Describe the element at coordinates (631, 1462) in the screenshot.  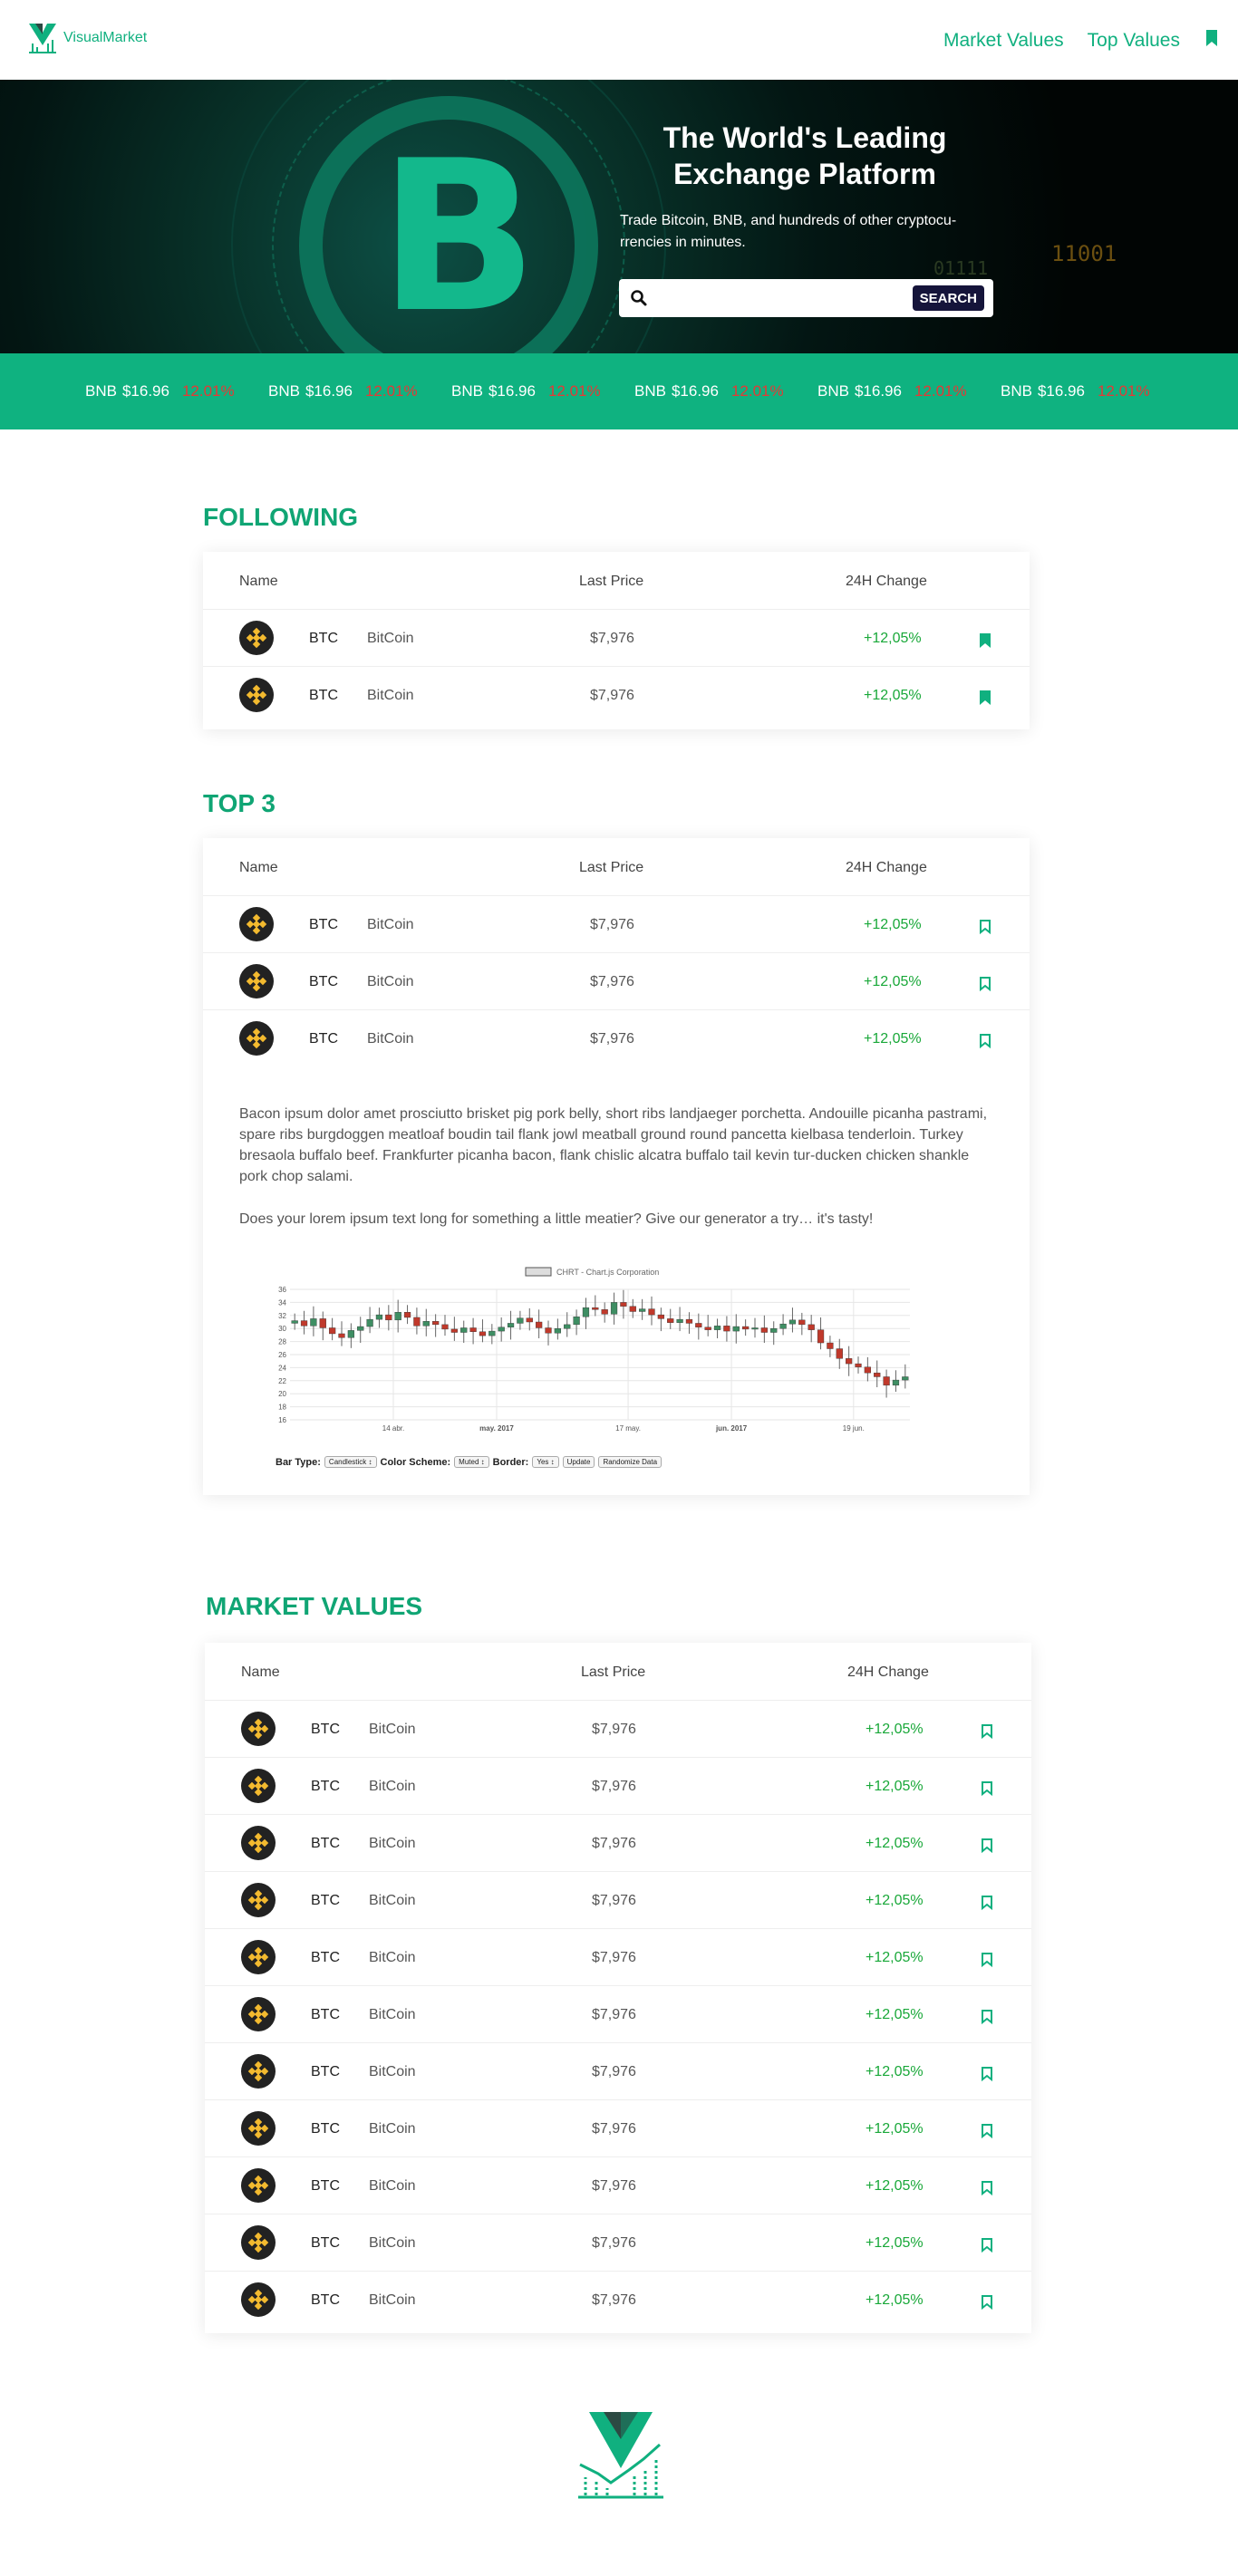
I see `randomize-data-button: Randomize Data` at that location.